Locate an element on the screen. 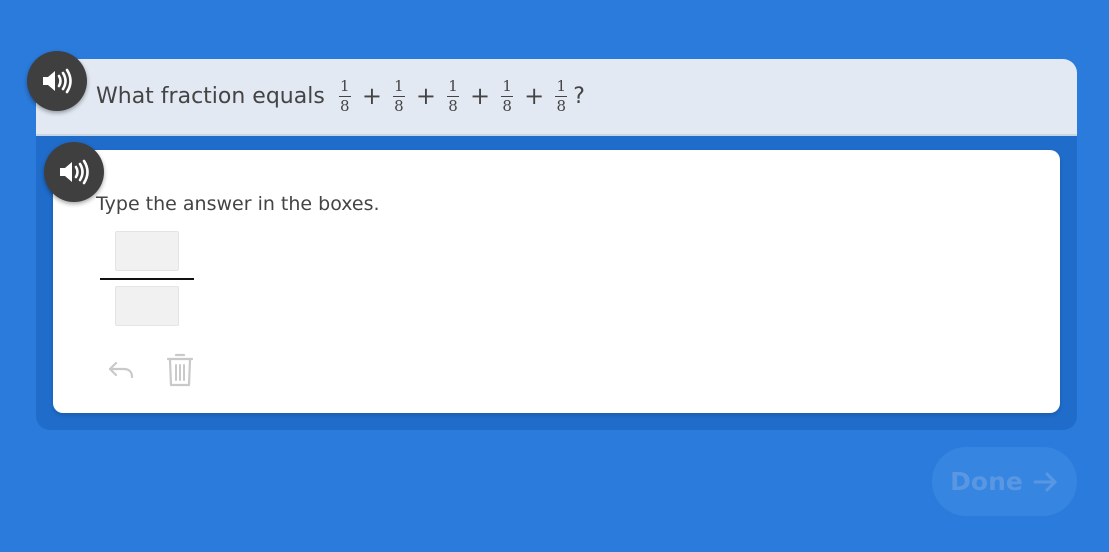  answer-audio-button is located at coordinates (74, 172).